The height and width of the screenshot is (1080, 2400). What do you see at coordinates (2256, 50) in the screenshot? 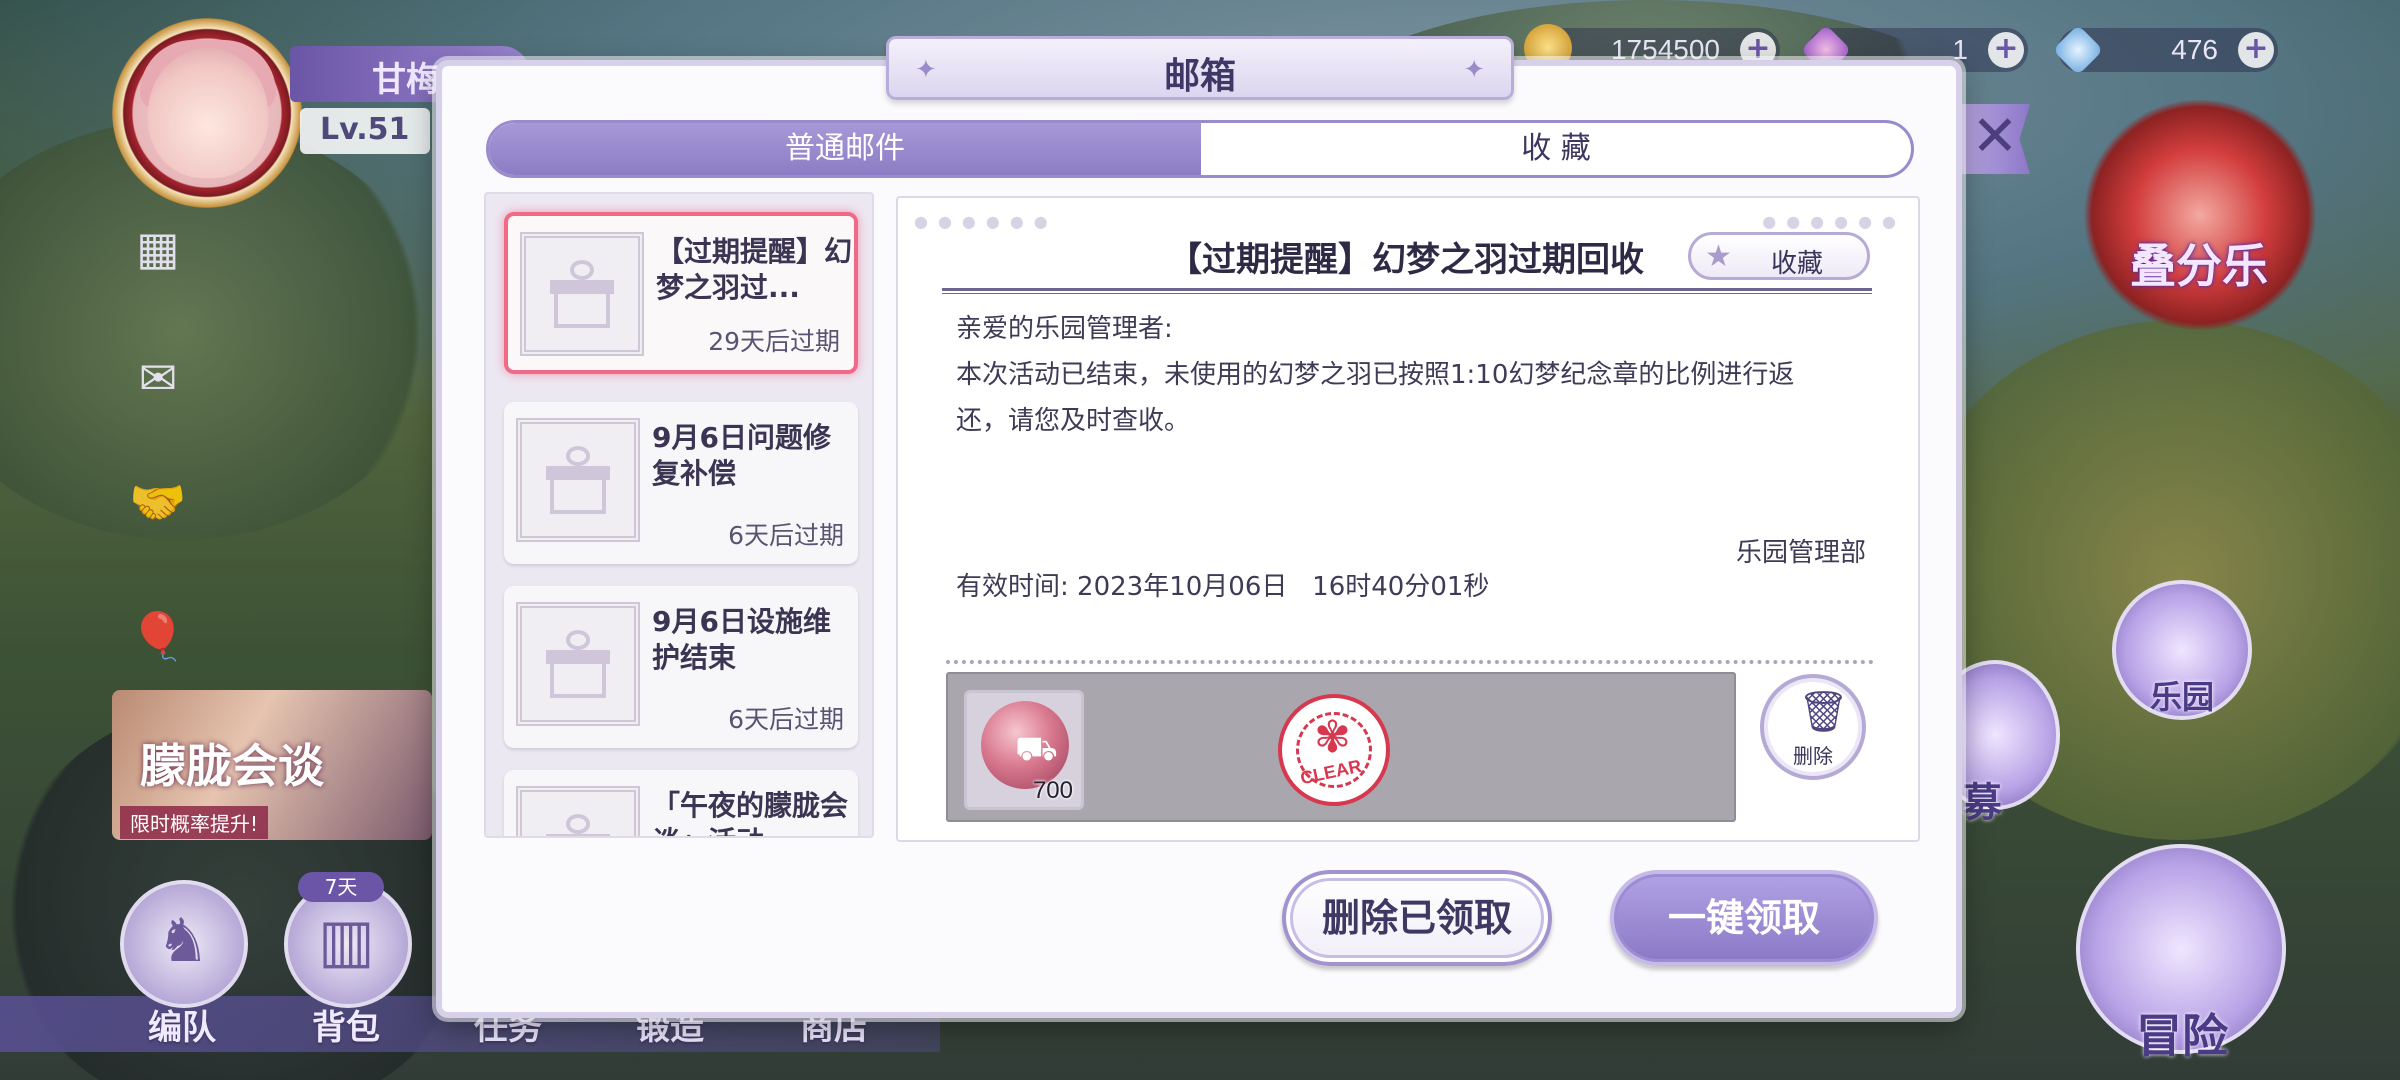
I see `add-diamond-button: +` at bounding box center [2256, 50].